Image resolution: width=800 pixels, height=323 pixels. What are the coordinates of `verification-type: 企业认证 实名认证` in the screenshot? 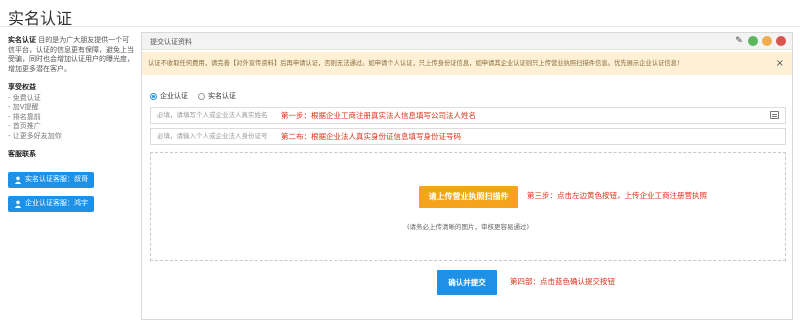 It's located at (198, 96).